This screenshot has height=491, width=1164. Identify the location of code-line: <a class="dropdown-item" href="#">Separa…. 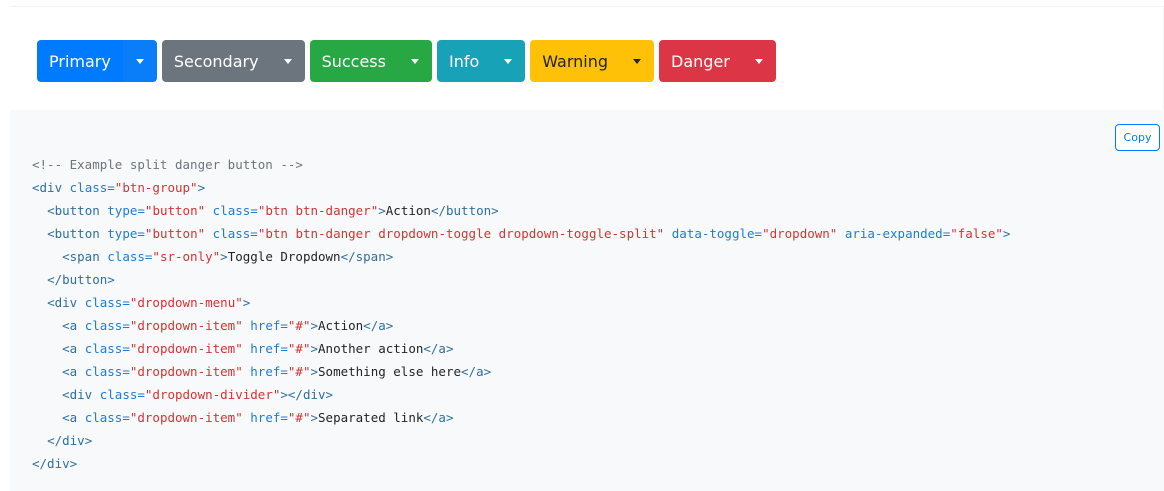
(521, 417).